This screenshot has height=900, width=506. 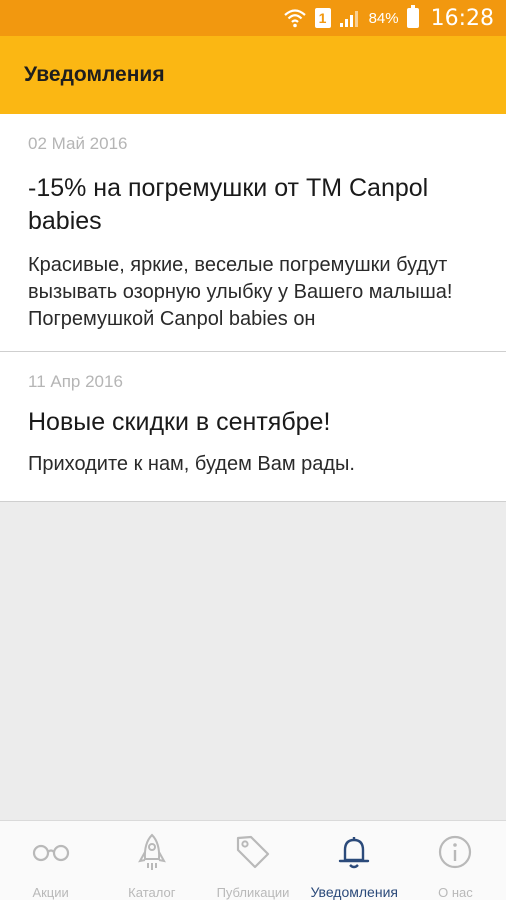 What do you see at coordinates (253, 18) in the screenshot?
I see `status-bar: 1 84% 16:28` at bounding box center [253, 18].